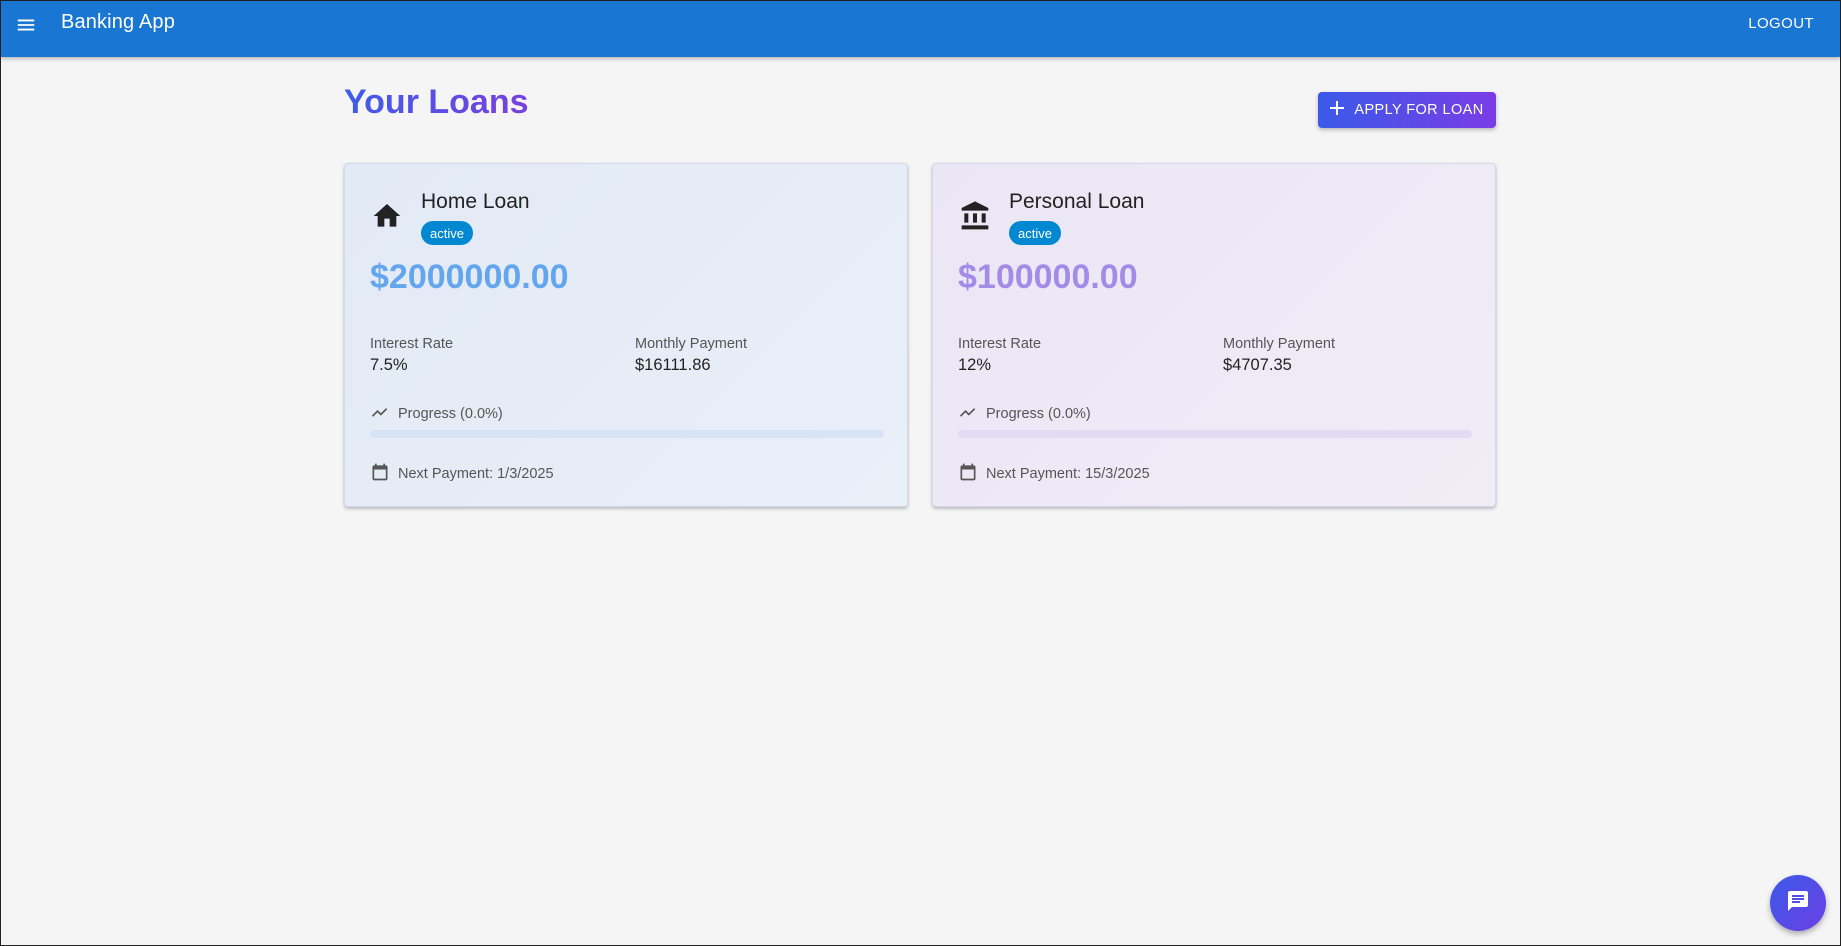 The width and height of the screenshot is (1841, 946). What do you see at coordinates (920, 29) in the screenshot?
I see `app-bar: Banking App LOGOUT` at bounding box center [920, 29].